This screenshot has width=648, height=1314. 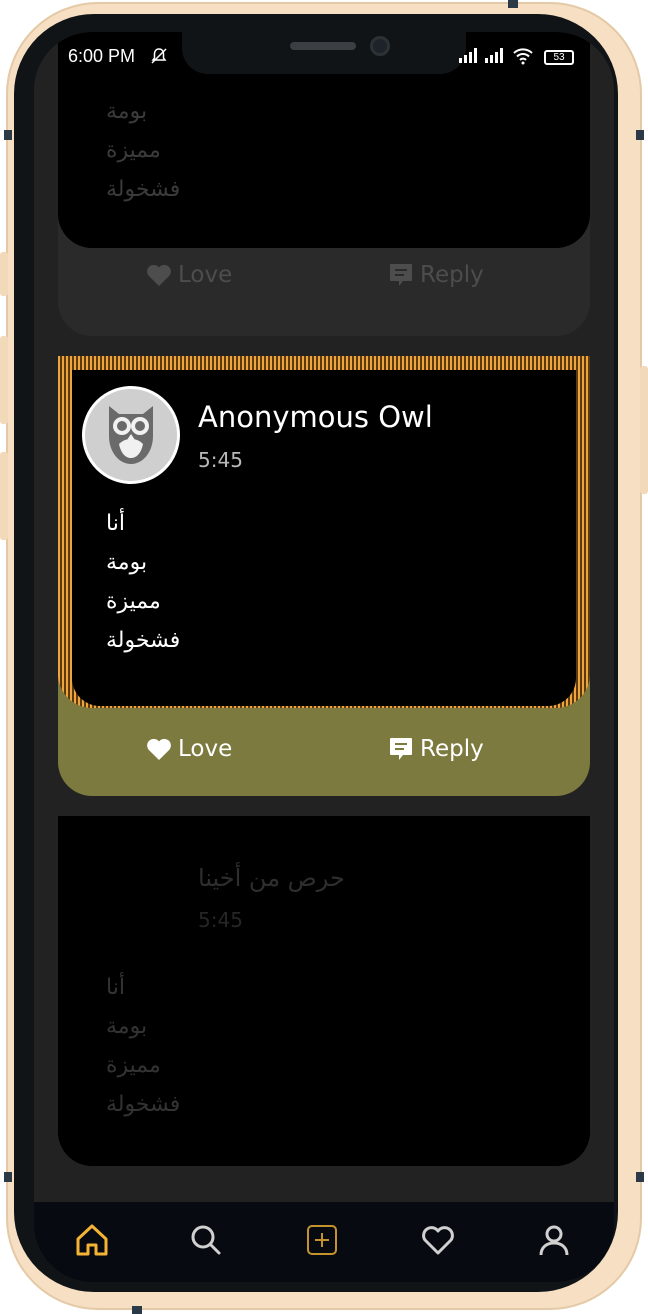 I want to click on avatar, so click(x=131, y=435).